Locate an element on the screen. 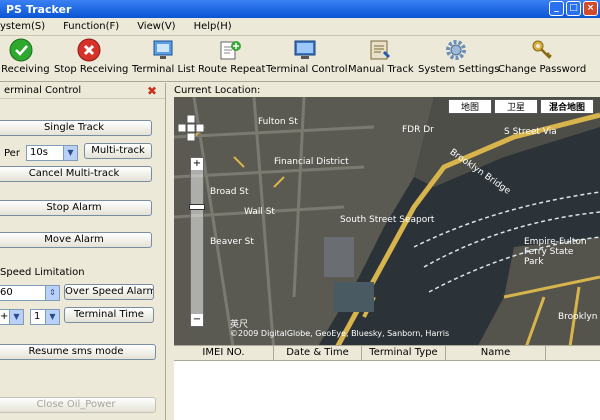 This screenshot has height=420, width=600. map-type-hybrid: 混合地图 is located at coordinates (566, 106).